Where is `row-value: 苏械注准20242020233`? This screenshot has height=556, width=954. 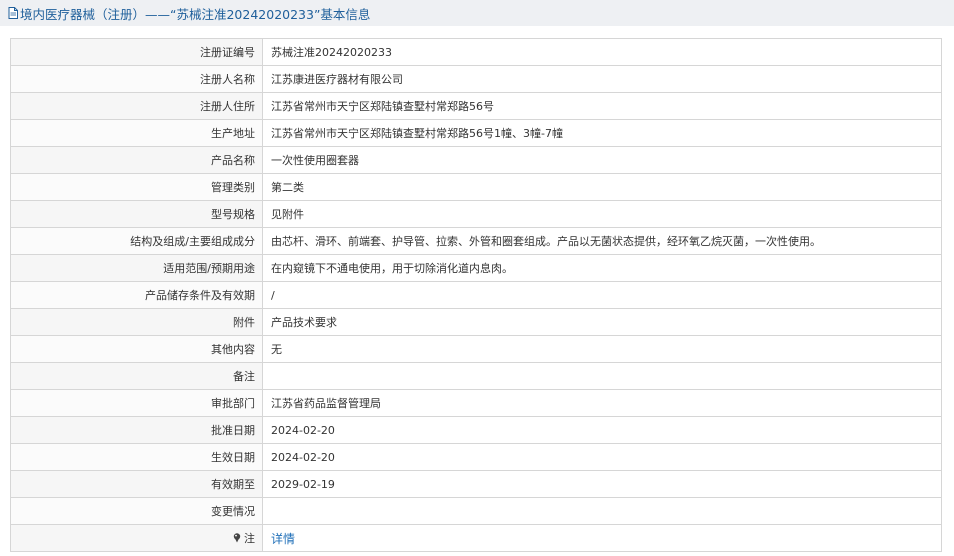 row-value: 苏械注准20242020233 is located at coordinates (602, 52).